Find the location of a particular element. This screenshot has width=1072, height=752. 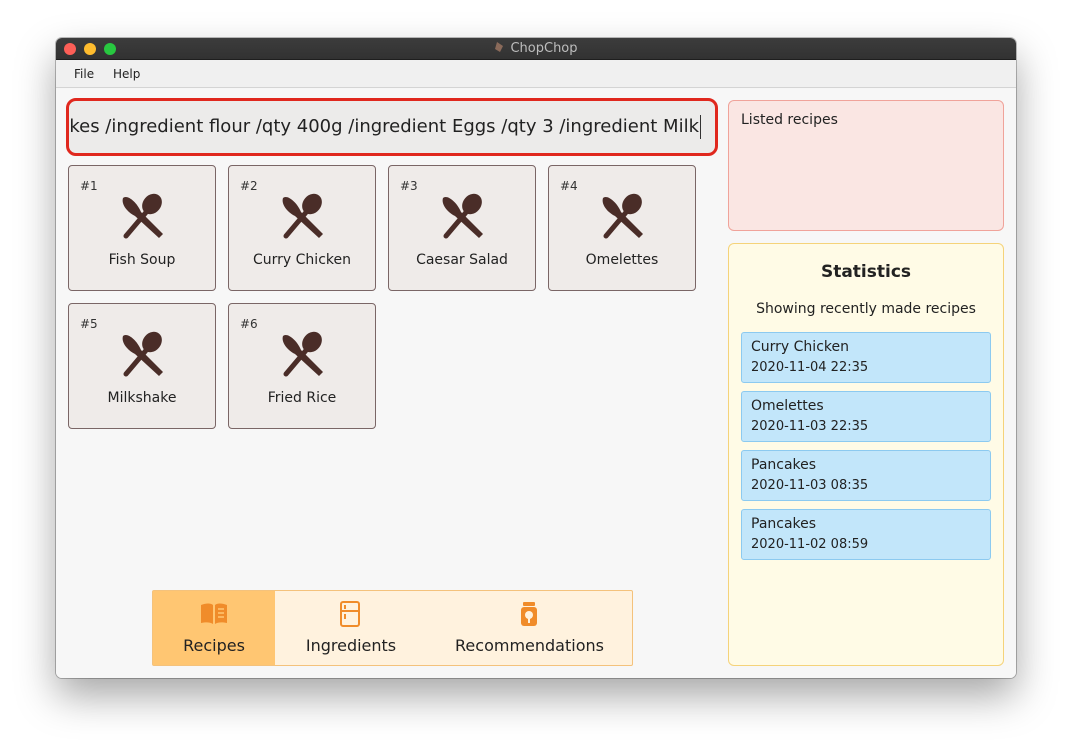

title-bar: ChopChop is located at coordinates (536, 49).